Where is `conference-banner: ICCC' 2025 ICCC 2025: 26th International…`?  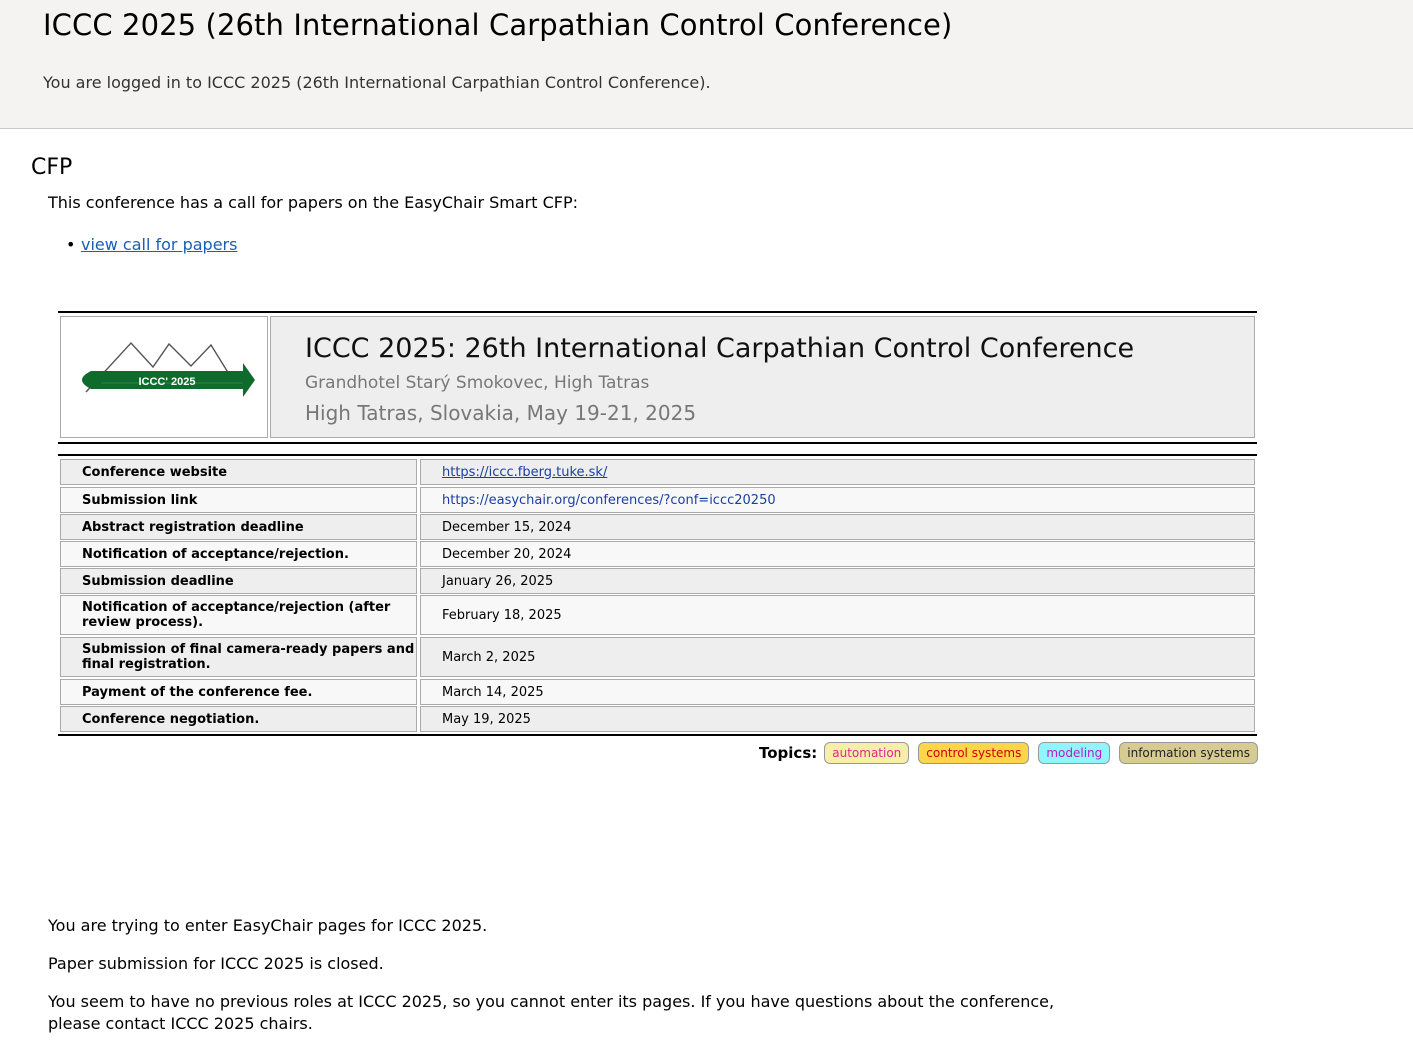
conference-banner: ICCC' 2025 ICCC 2025: 26th International… is located at coordinates (657, 377).